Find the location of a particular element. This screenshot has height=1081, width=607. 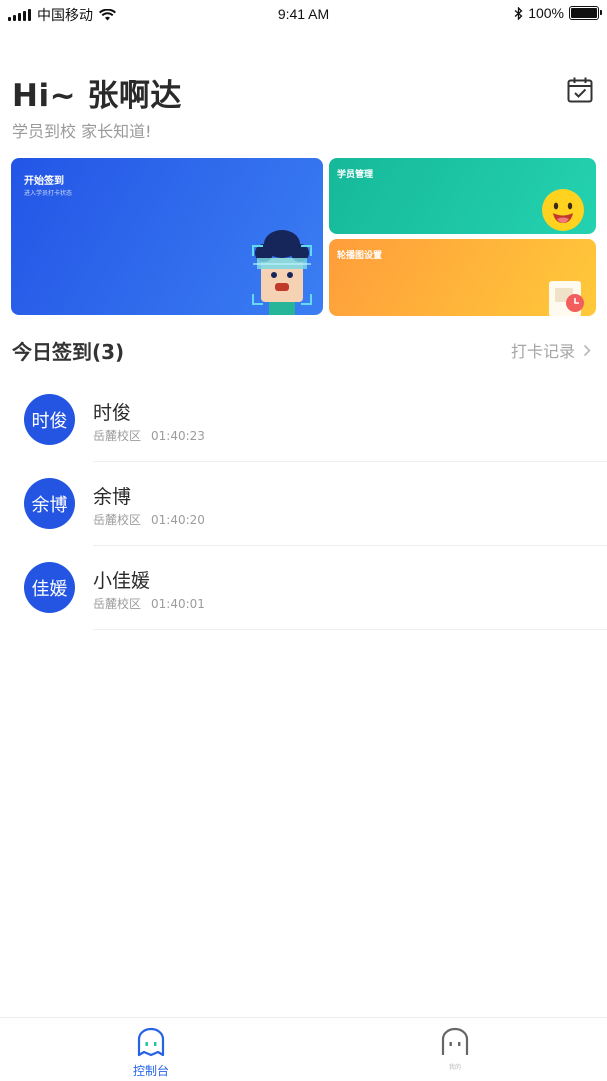

face-scan-illustration is located at coordinates (282, 272).